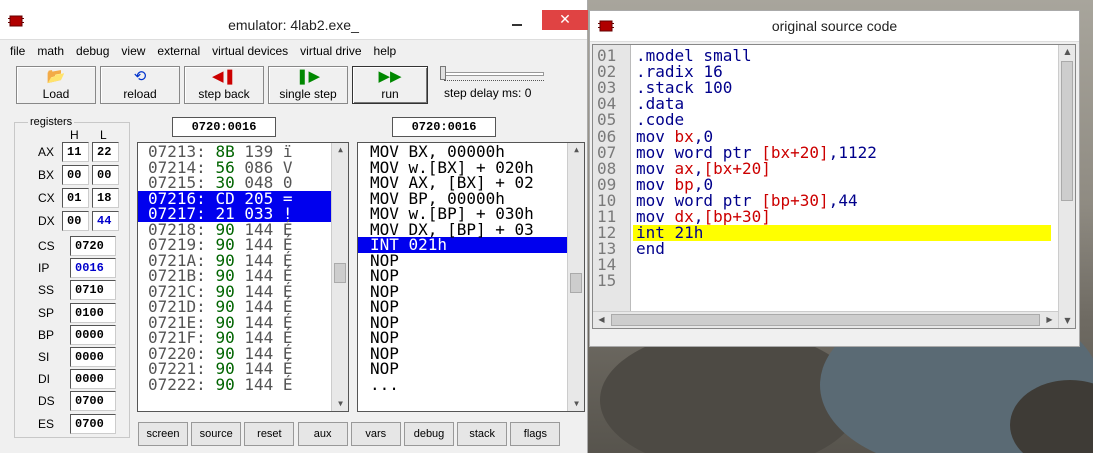  I want to click on source-titlebar: original source code, so click(834, 26).